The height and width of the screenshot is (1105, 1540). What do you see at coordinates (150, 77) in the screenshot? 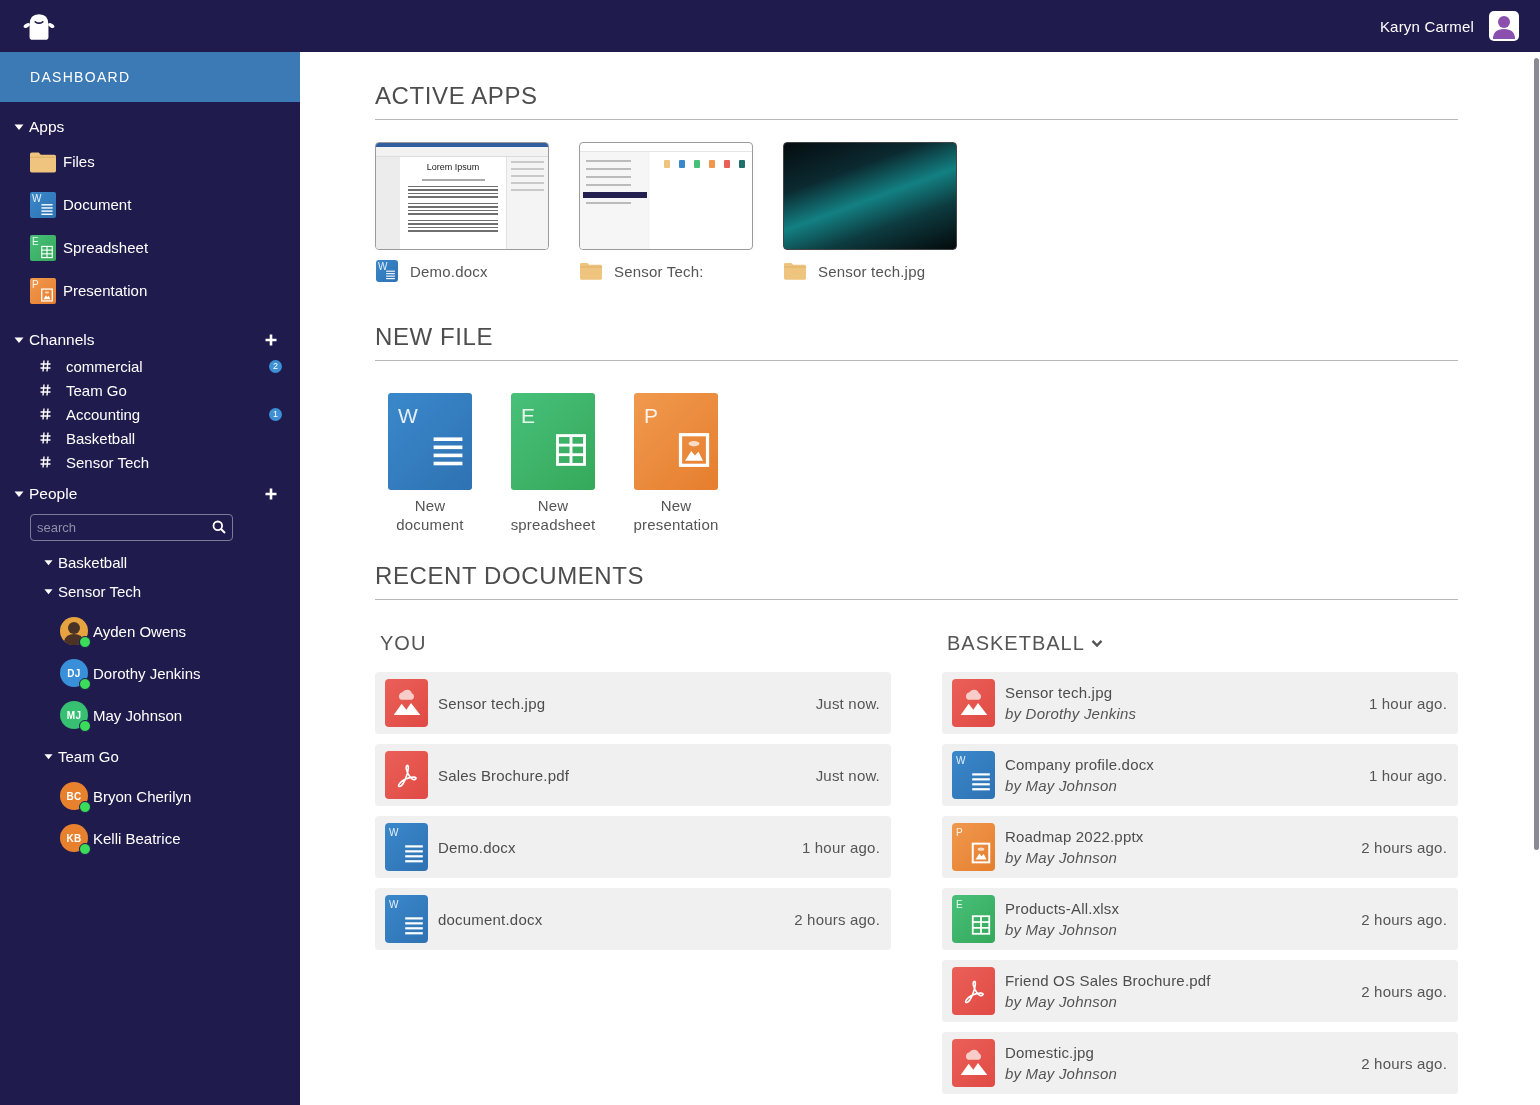
I see `dashboard-nav-item: DASHBOARD` at bounding box center [150, 77].